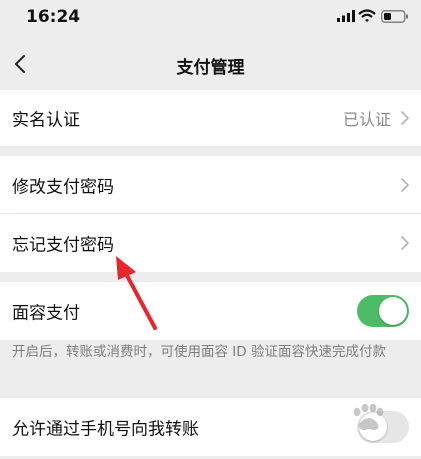 Image resolution: width=421 pixels, height=459 pixels. What do you see at coordinates (210, 18) in the screenshot?
I see `status-bar: 16:24` at bounding box center [210, 18].